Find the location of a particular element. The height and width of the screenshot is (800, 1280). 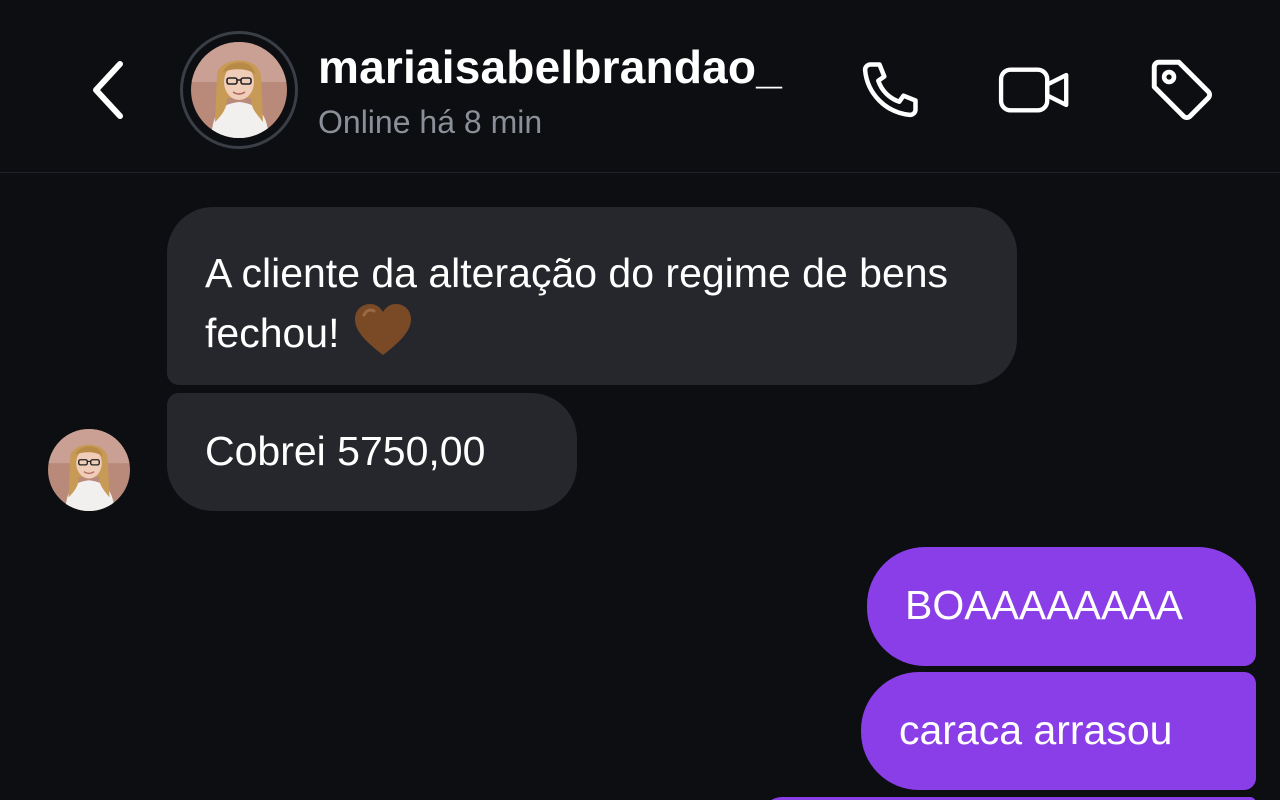

contact-avatar is located at coordinates (239, 90).